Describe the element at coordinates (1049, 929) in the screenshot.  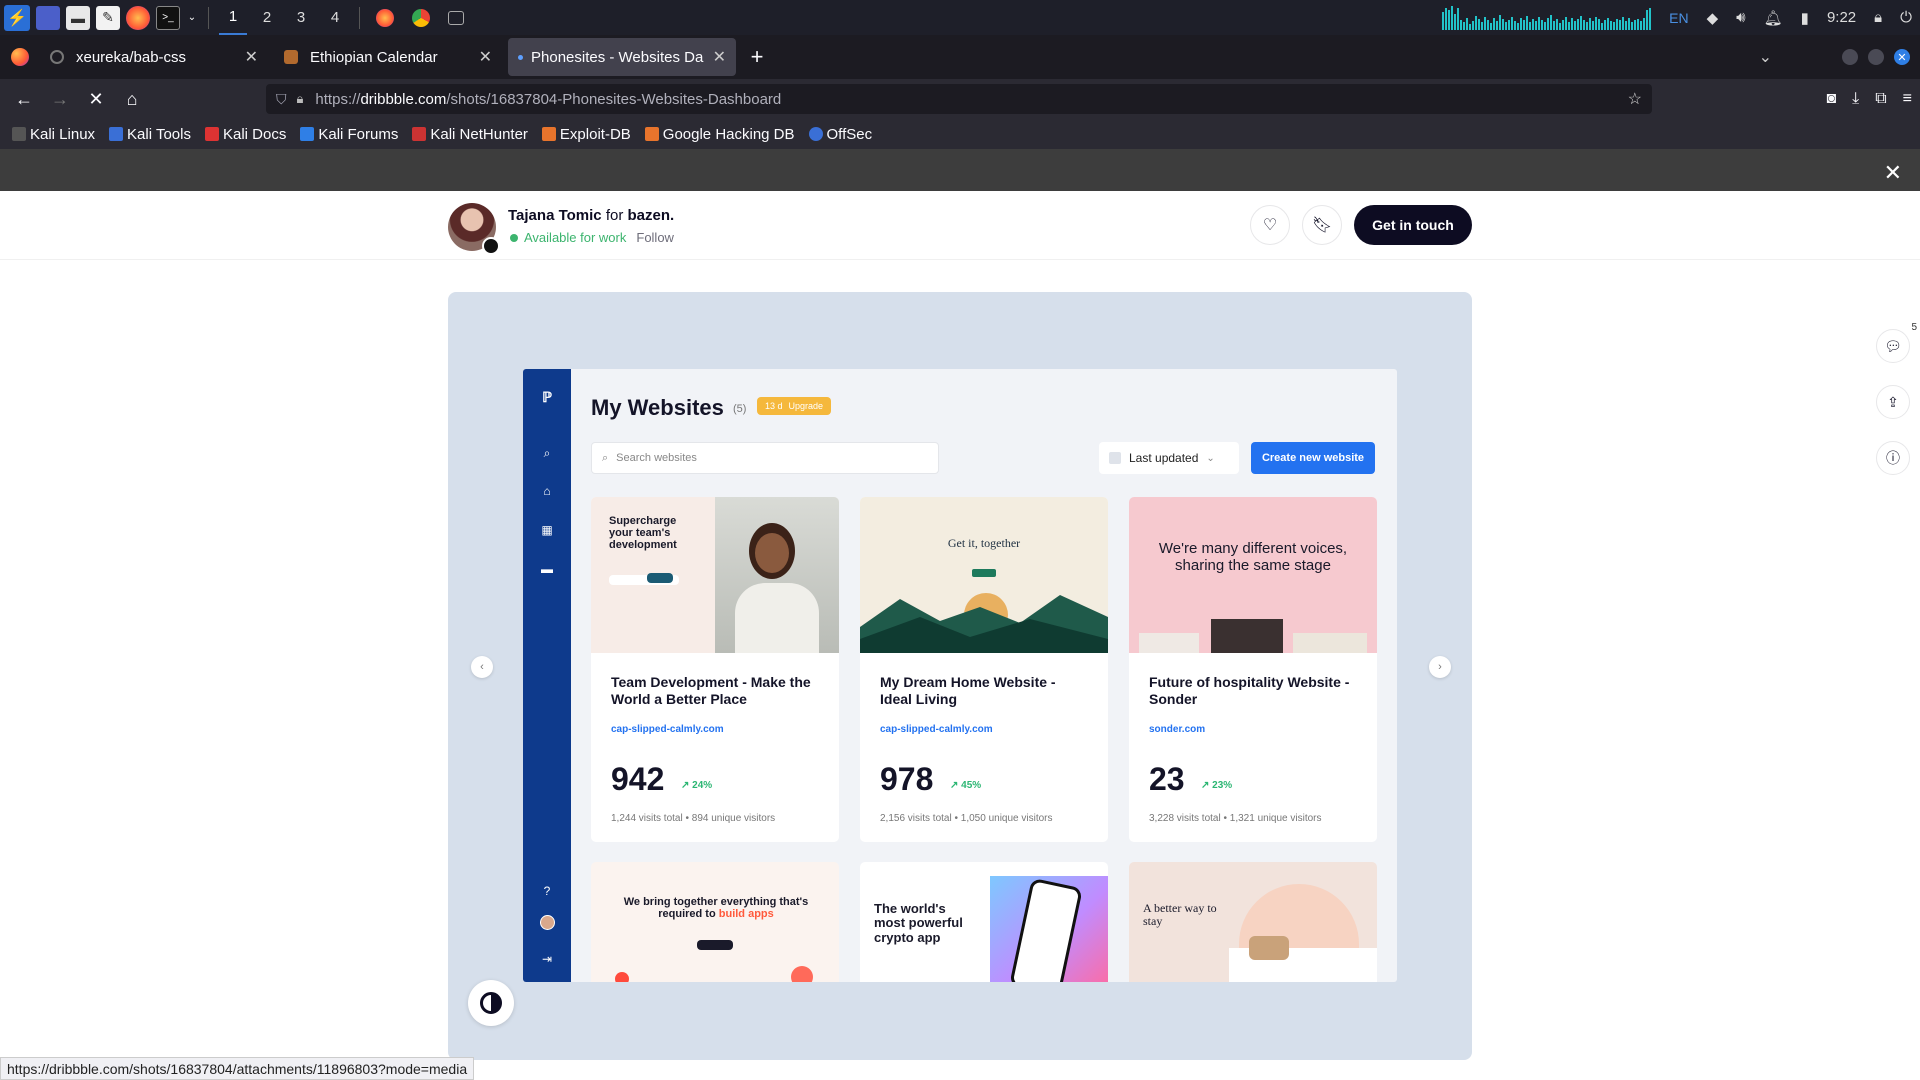
I see `hero-gradient` at that location.